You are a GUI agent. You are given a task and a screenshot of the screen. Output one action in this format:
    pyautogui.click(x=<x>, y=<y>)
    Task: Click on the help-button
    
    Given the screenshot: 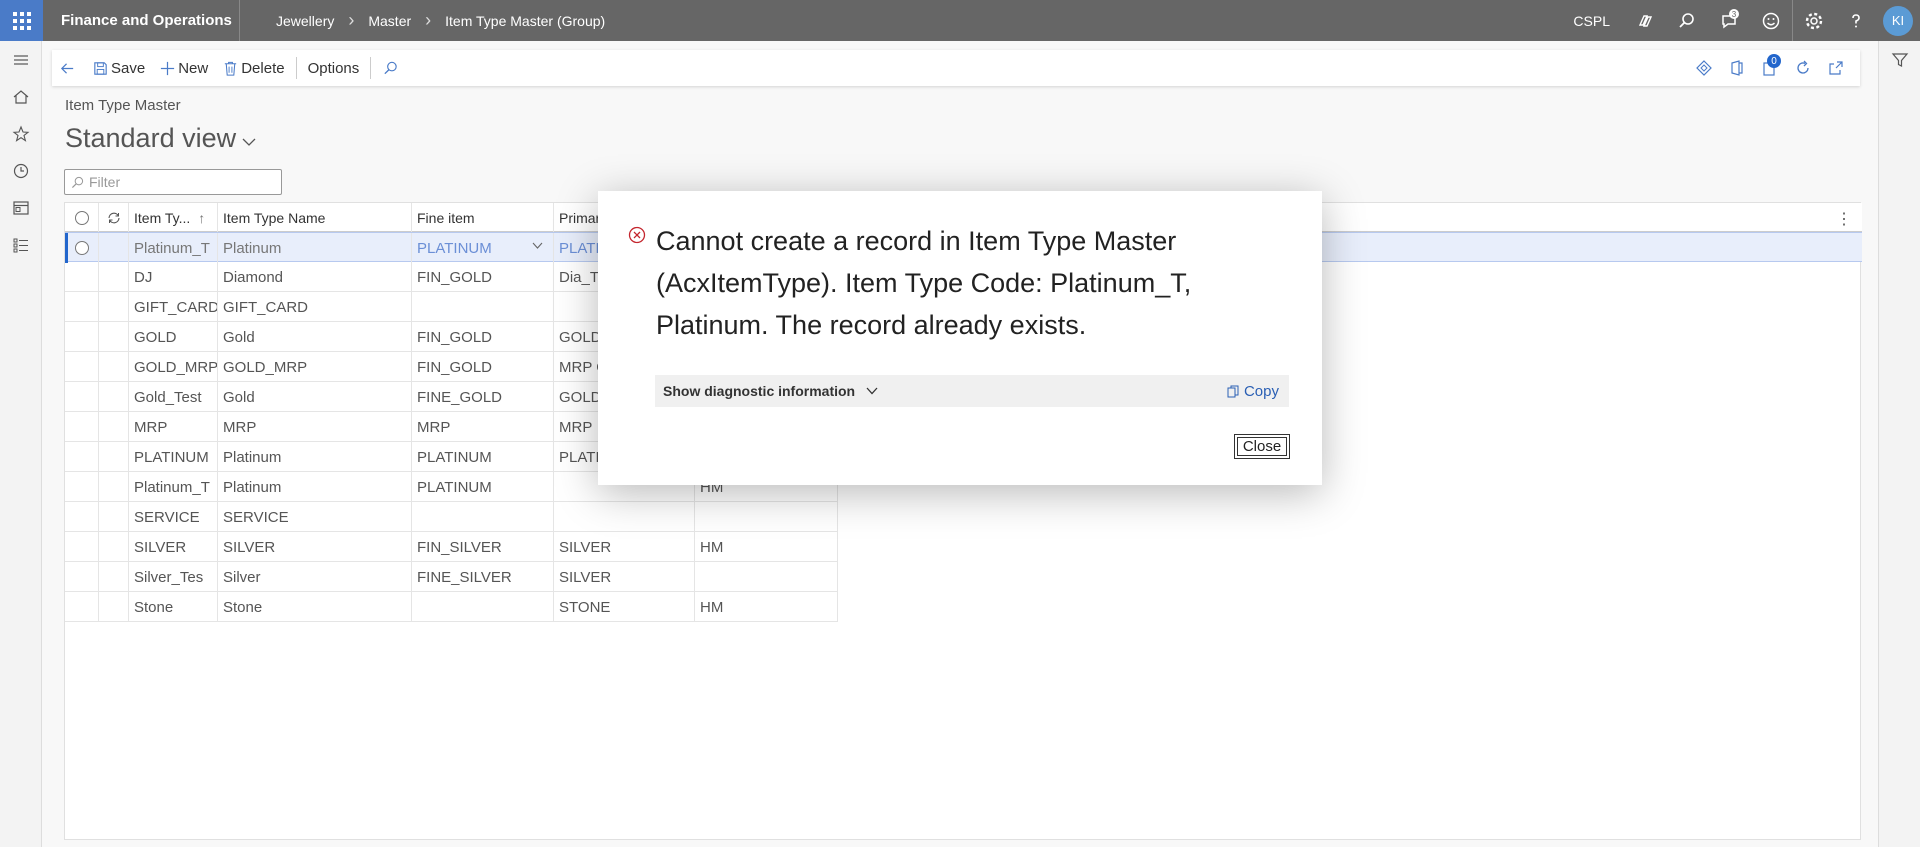 What is the action you would take?
    pyautogui.click(x=1856, y=20)
    